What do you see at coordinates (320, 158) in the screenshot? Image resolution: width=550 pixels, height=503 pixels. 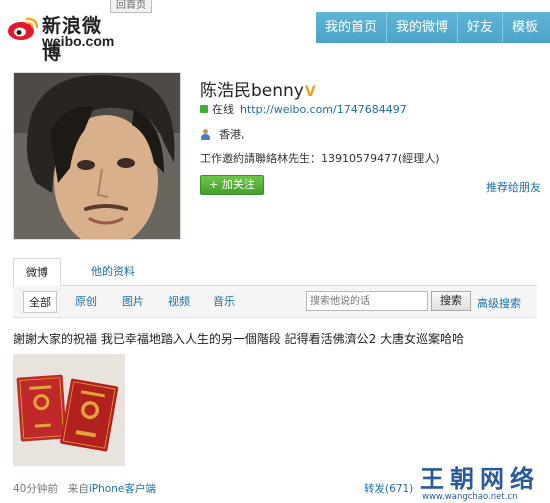 I see `profile-bio: 工作邀約請聯絡林先生：13910579477(經理人)` at bounding box center [320, 158].